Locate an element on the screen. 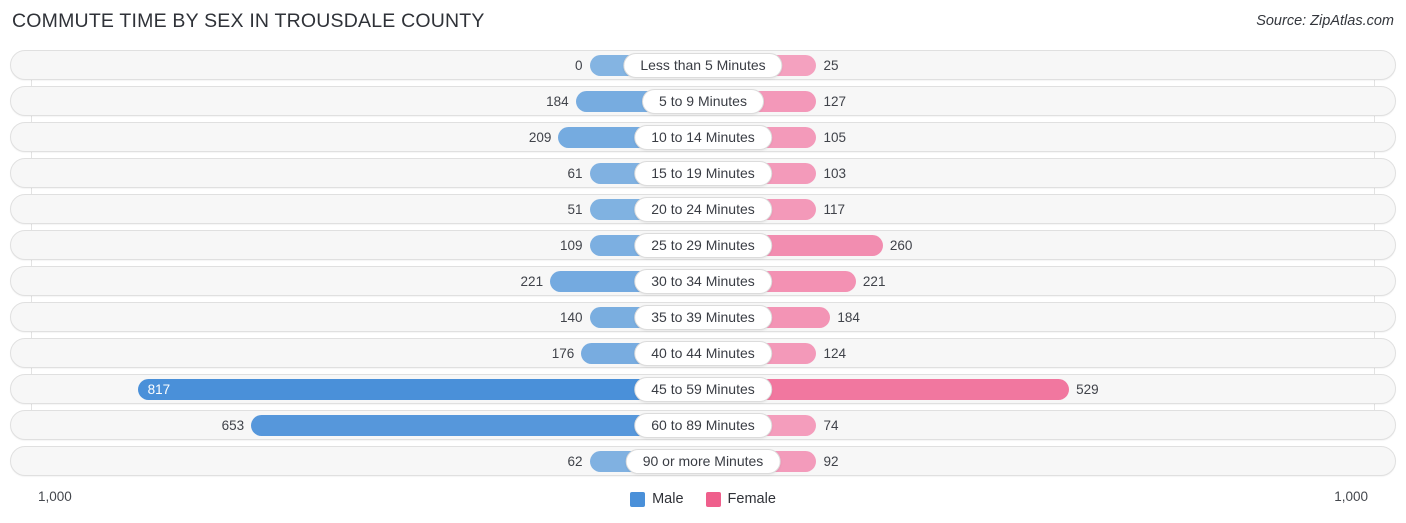  row-inner: 140 184 35 to 39 Minutes is located at coordinates (703, 317).